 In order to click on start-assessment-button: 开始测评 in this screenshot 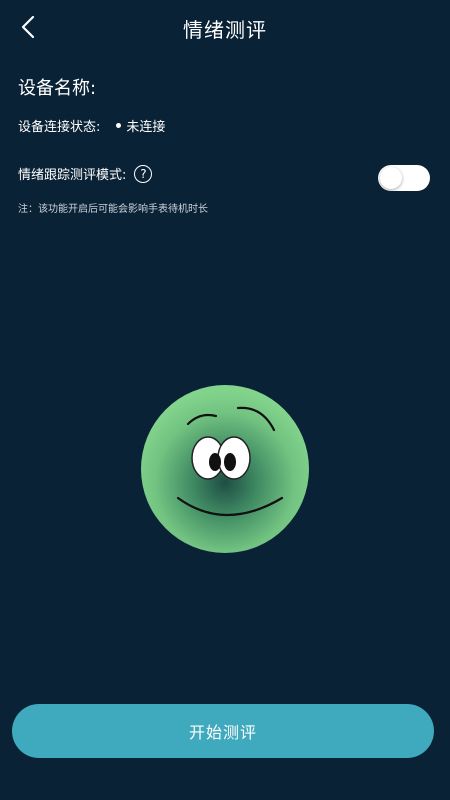, I will do `click(223, 731)`.